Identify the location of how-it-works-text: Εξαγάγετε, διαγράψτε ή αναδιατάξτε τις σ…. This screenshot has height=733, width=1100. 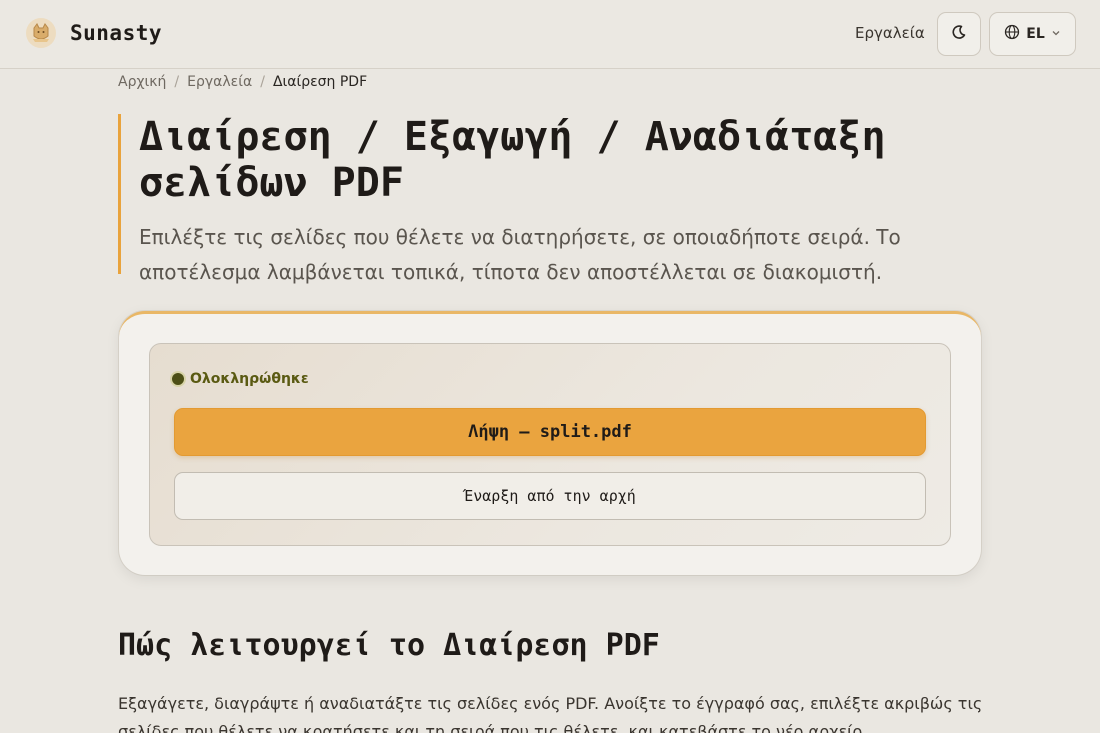
(550, 713).